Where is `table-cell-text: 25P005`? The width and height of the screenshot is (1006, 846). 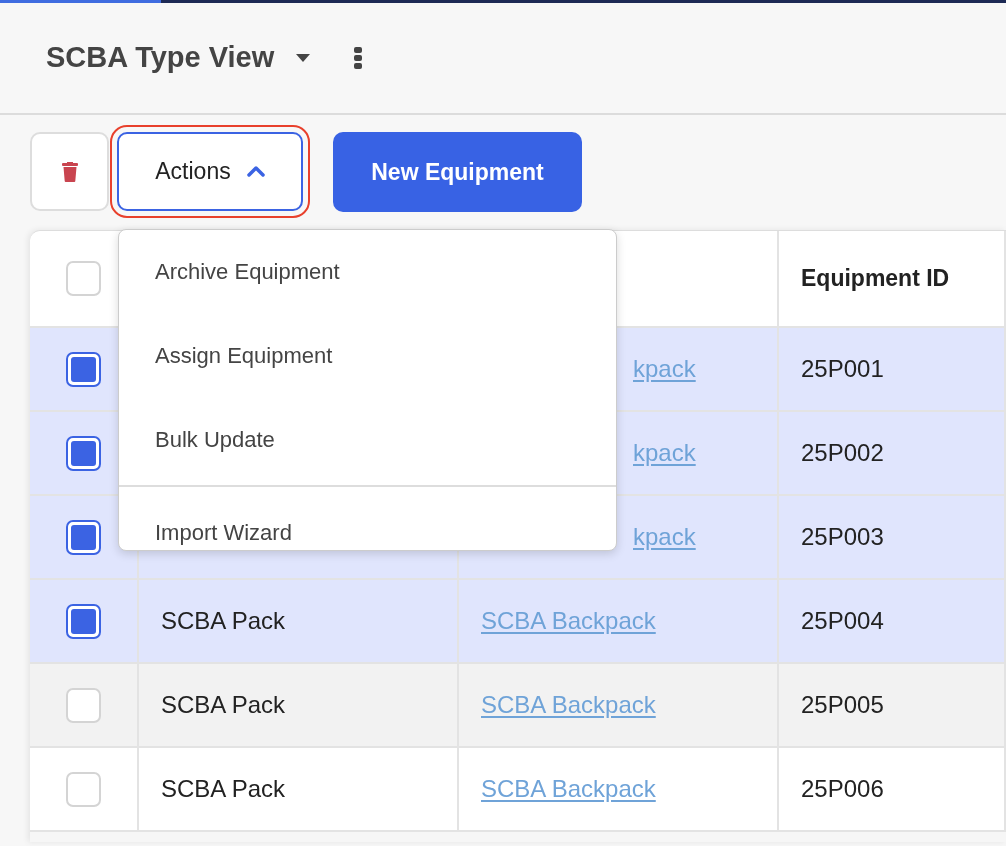 table-cell-text: 25P005 is located at coordinates (842, 705).